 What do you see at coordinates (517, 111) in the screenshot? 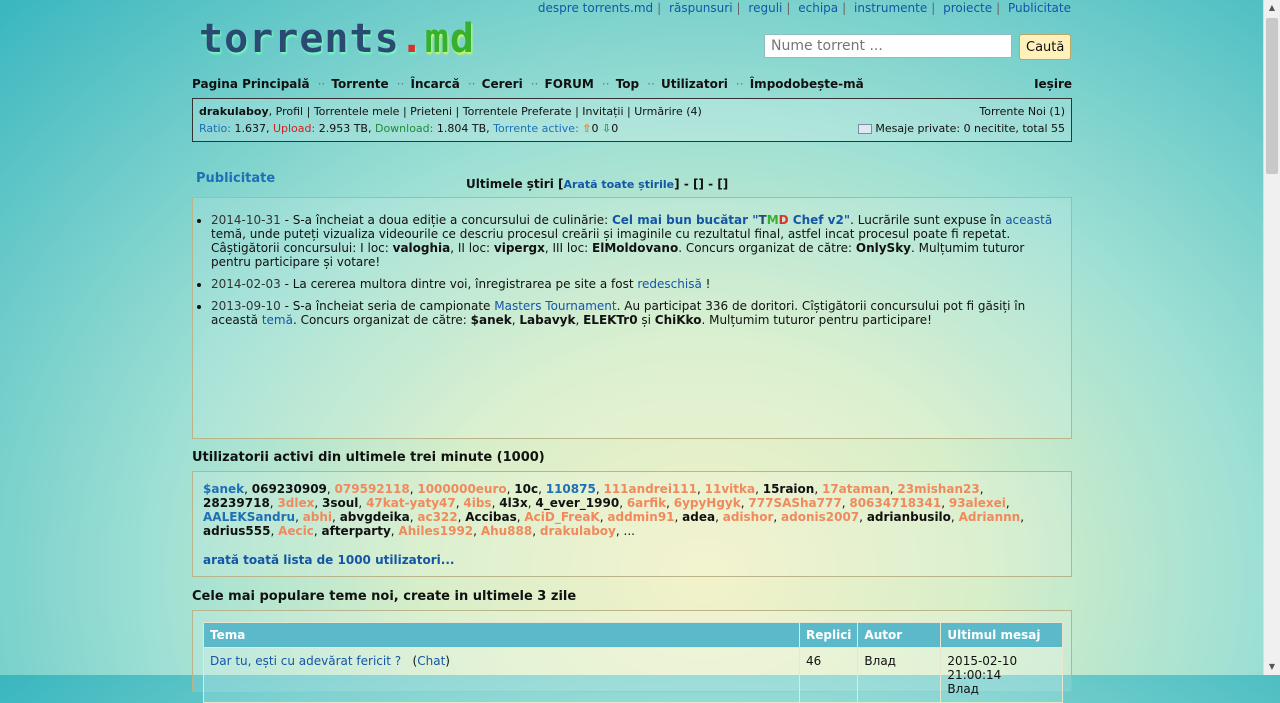
I see `link-torrentele-preferate: Torrentele Preferate` at bounding box center [517, 111].